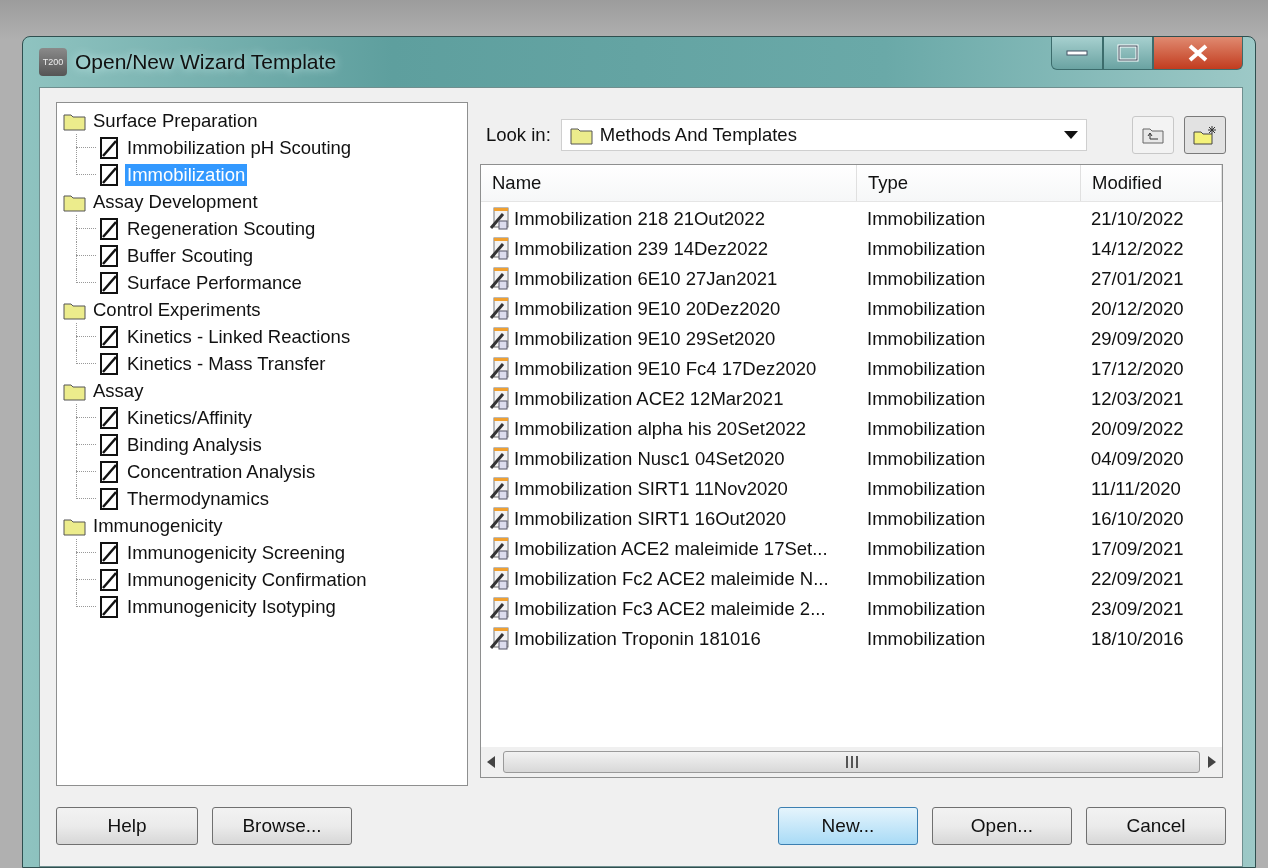  Describe the element at coordinates (221, 228) in the screenshot. I see `tree-item: Regeneration Scouting` at that location.